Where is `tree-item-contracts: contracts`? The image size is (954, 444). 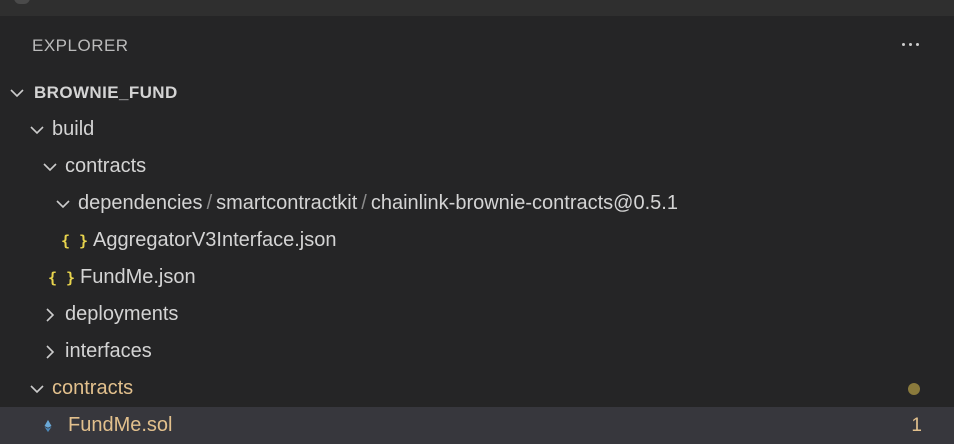
tree-item-contracts: contracts is located at coordinates (477, 388).